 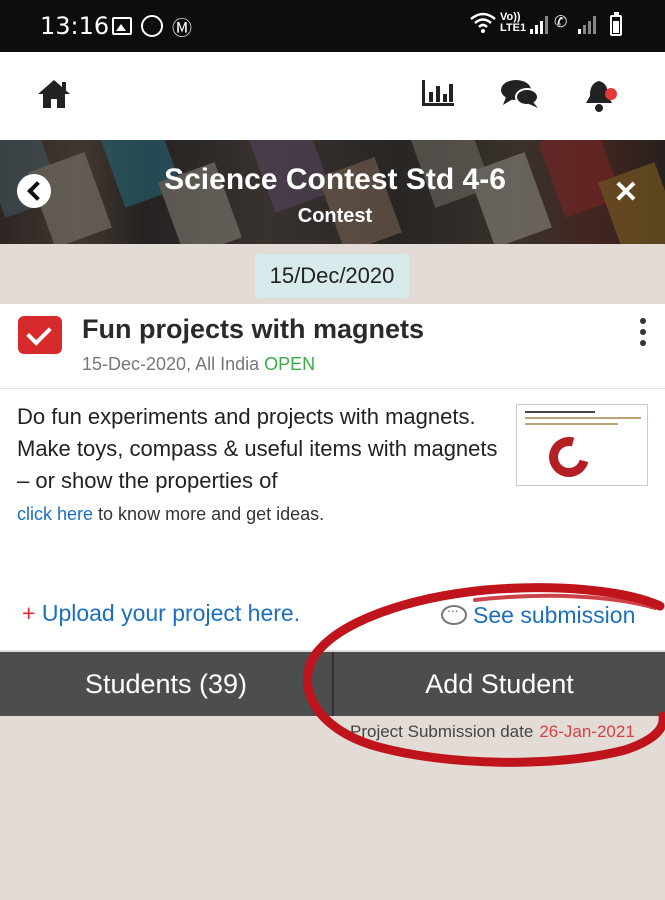 What do you see at coordinates (520, 94) in the screenshot?
I see `chat-icon` at bounding box center [520, 94].